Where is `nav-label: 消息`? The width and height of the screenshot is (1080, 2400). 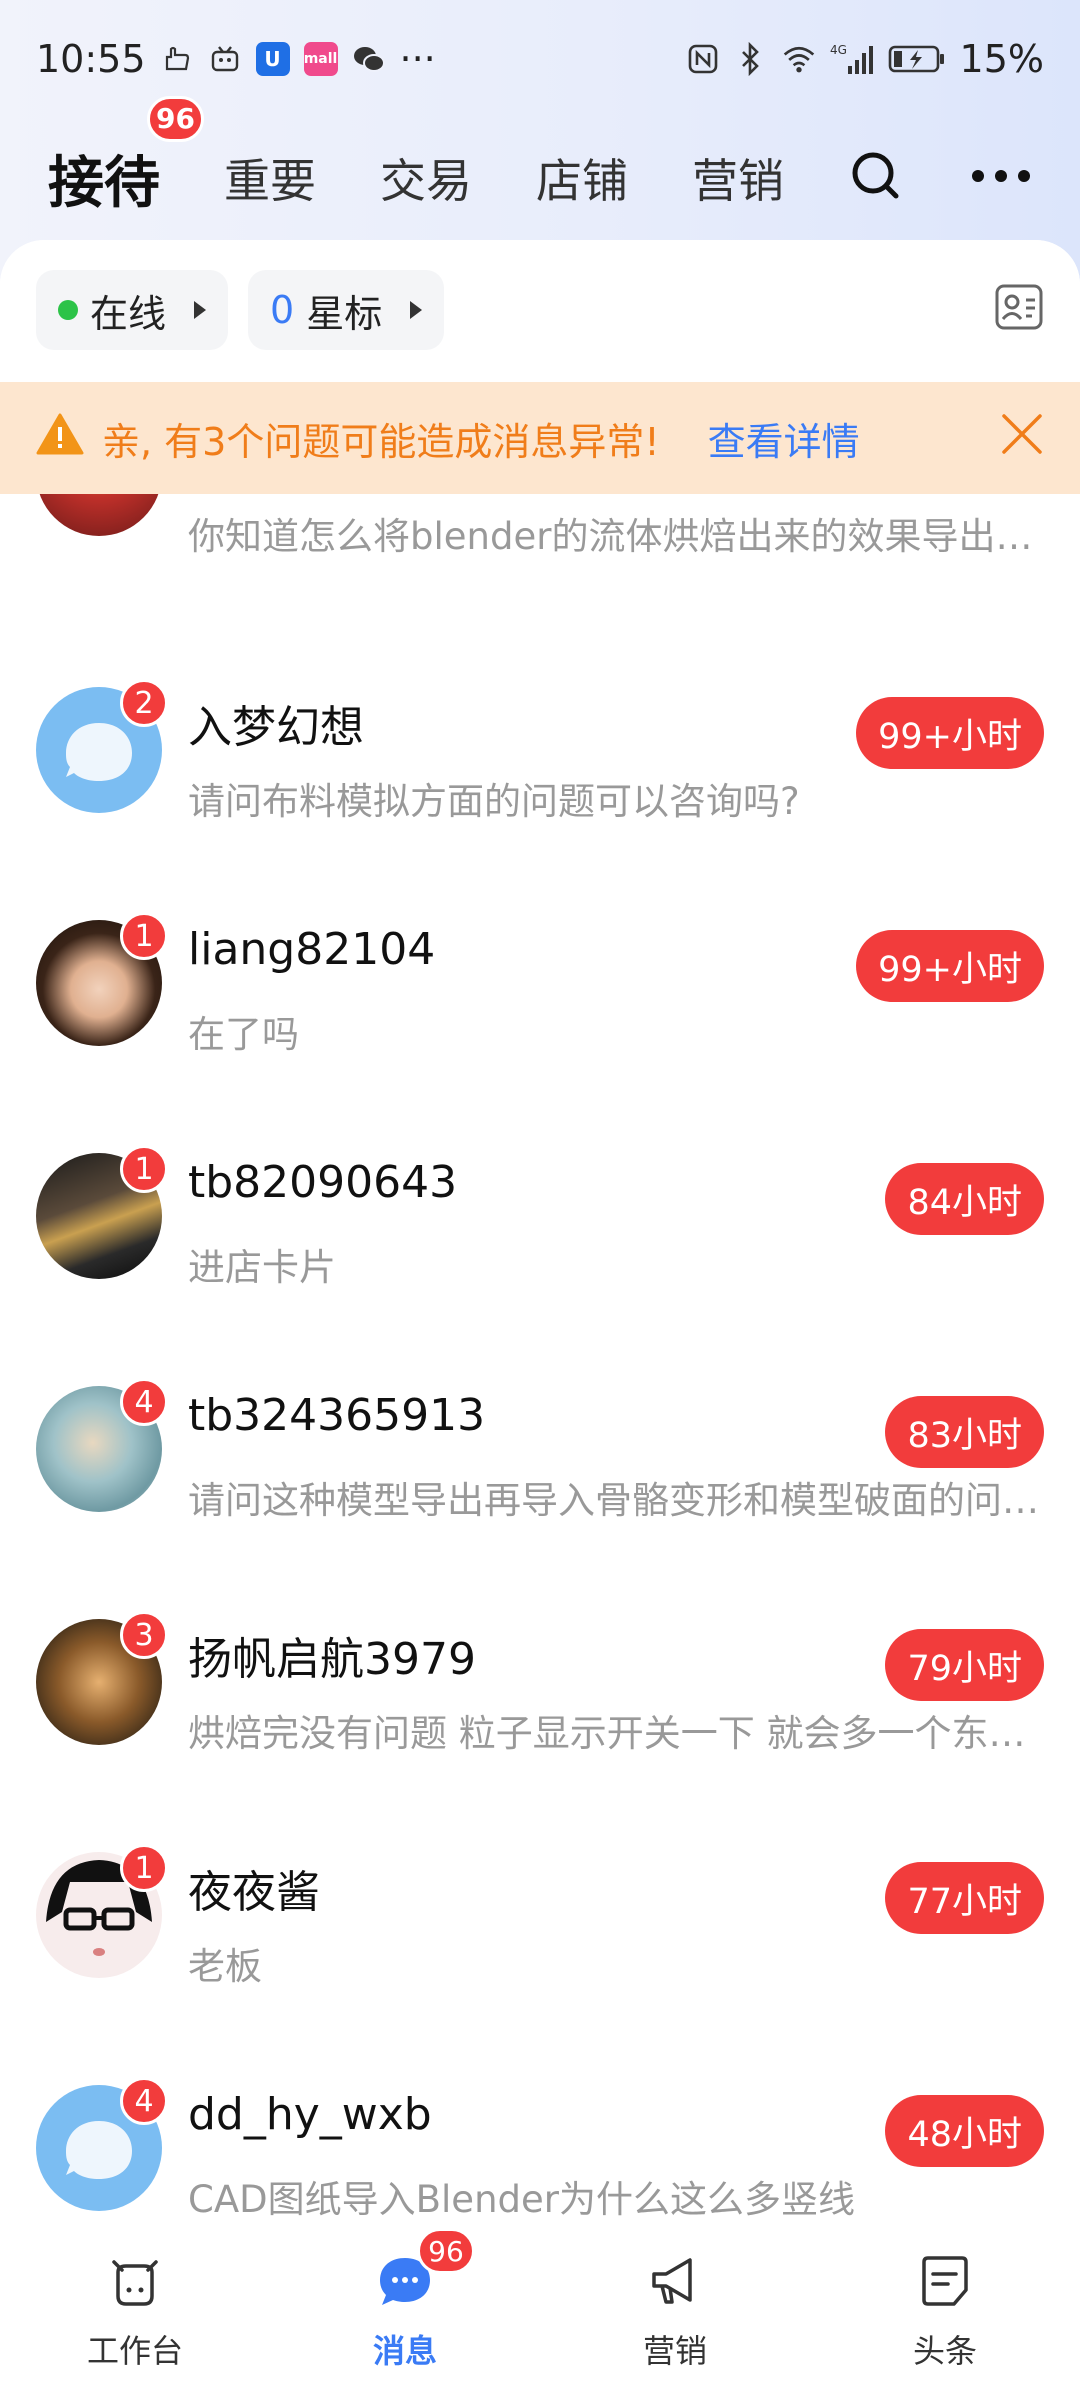
nav-label: 消息 is located at coordinates (404, 2351).